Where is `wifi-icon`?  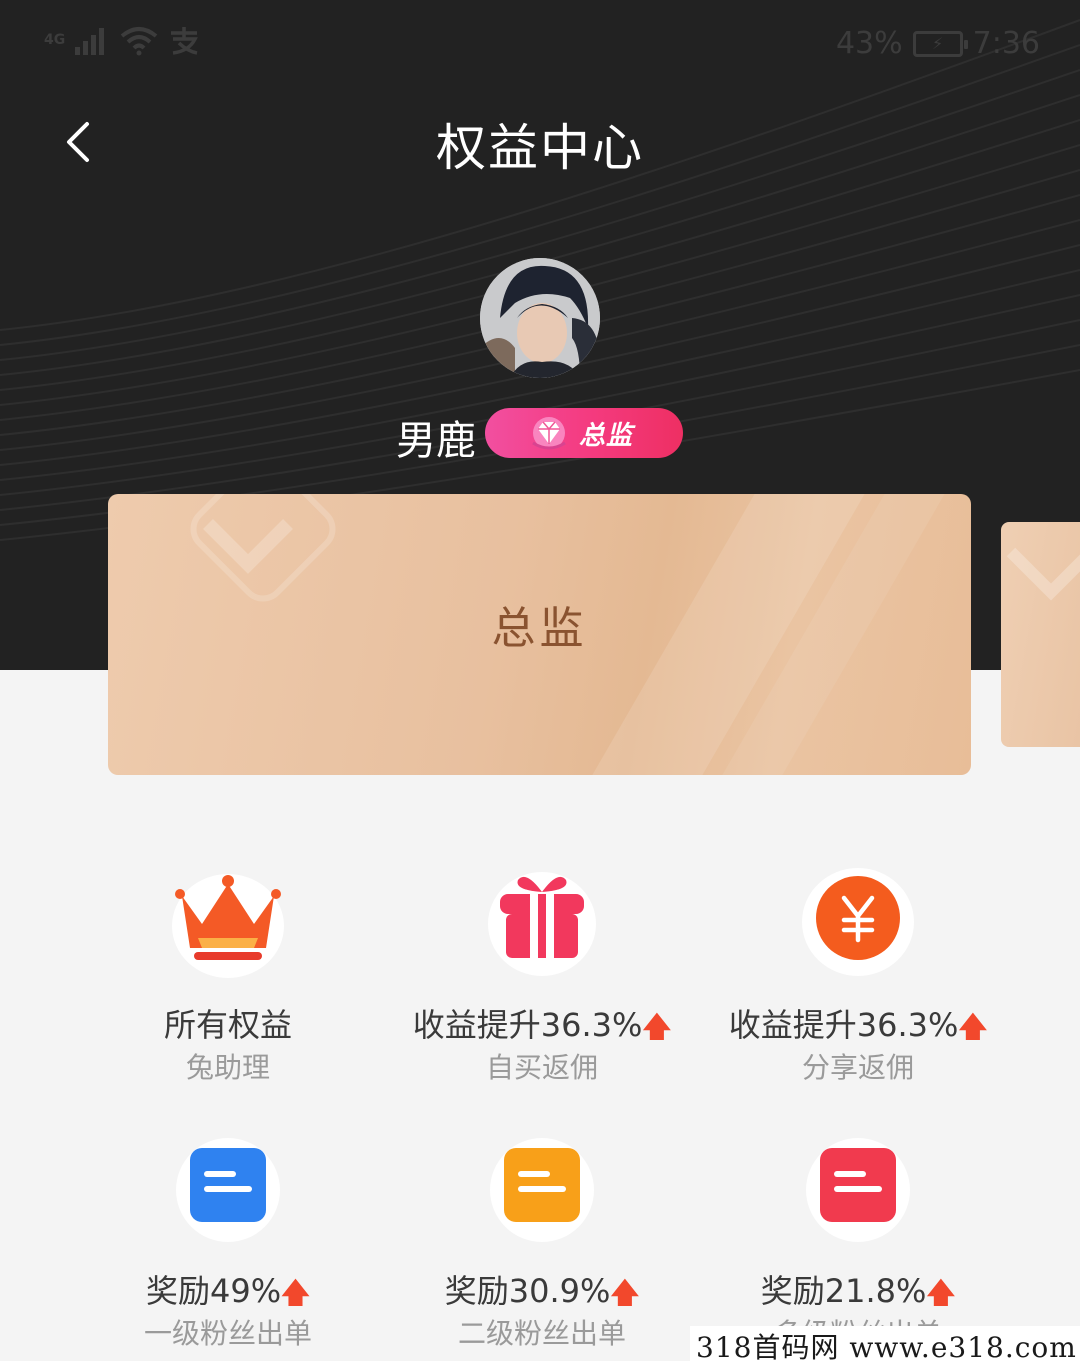 wifi-icon is located at coordinates (139, 41).